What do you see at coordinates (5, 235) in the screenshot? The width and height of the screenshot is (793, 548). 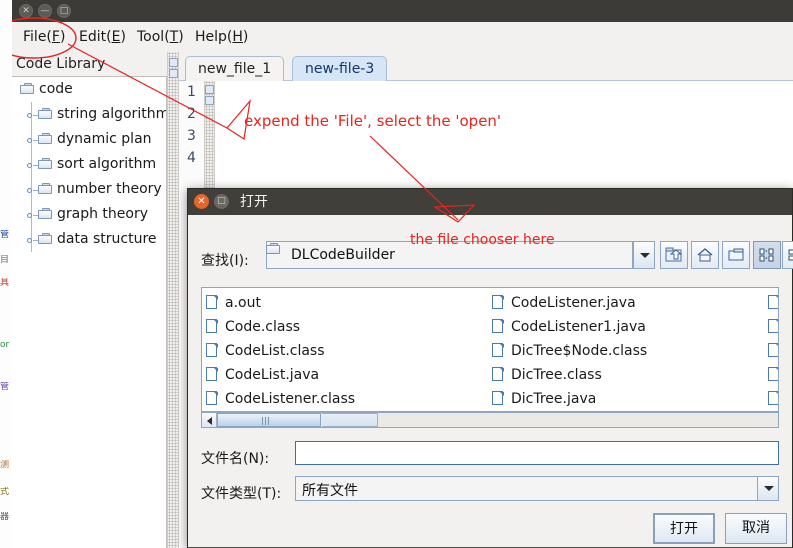 I see `bg-fragment-0: 管` at bounding box center [5, 235].